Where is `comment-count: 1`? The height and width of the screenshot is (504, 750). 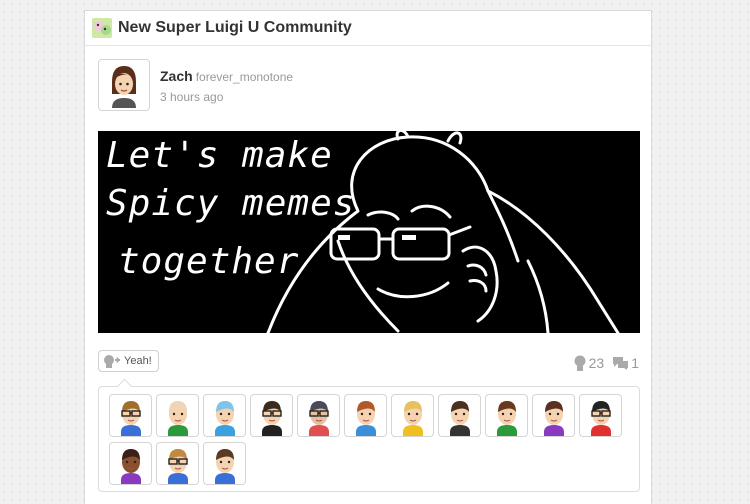
comment-count: 1 is located at coordinates (625, 363).